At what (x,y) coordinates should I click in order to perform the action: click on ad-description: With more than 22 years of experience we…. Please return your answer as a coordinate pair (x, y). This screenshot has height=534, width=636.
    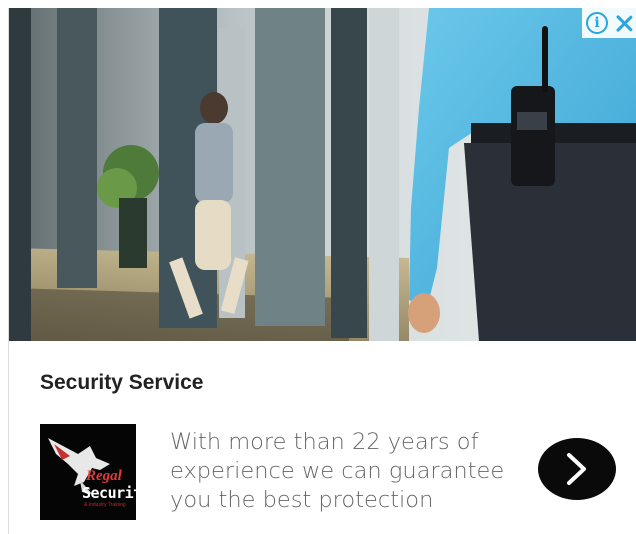
    Looking at the image, I should click on (340, 471).